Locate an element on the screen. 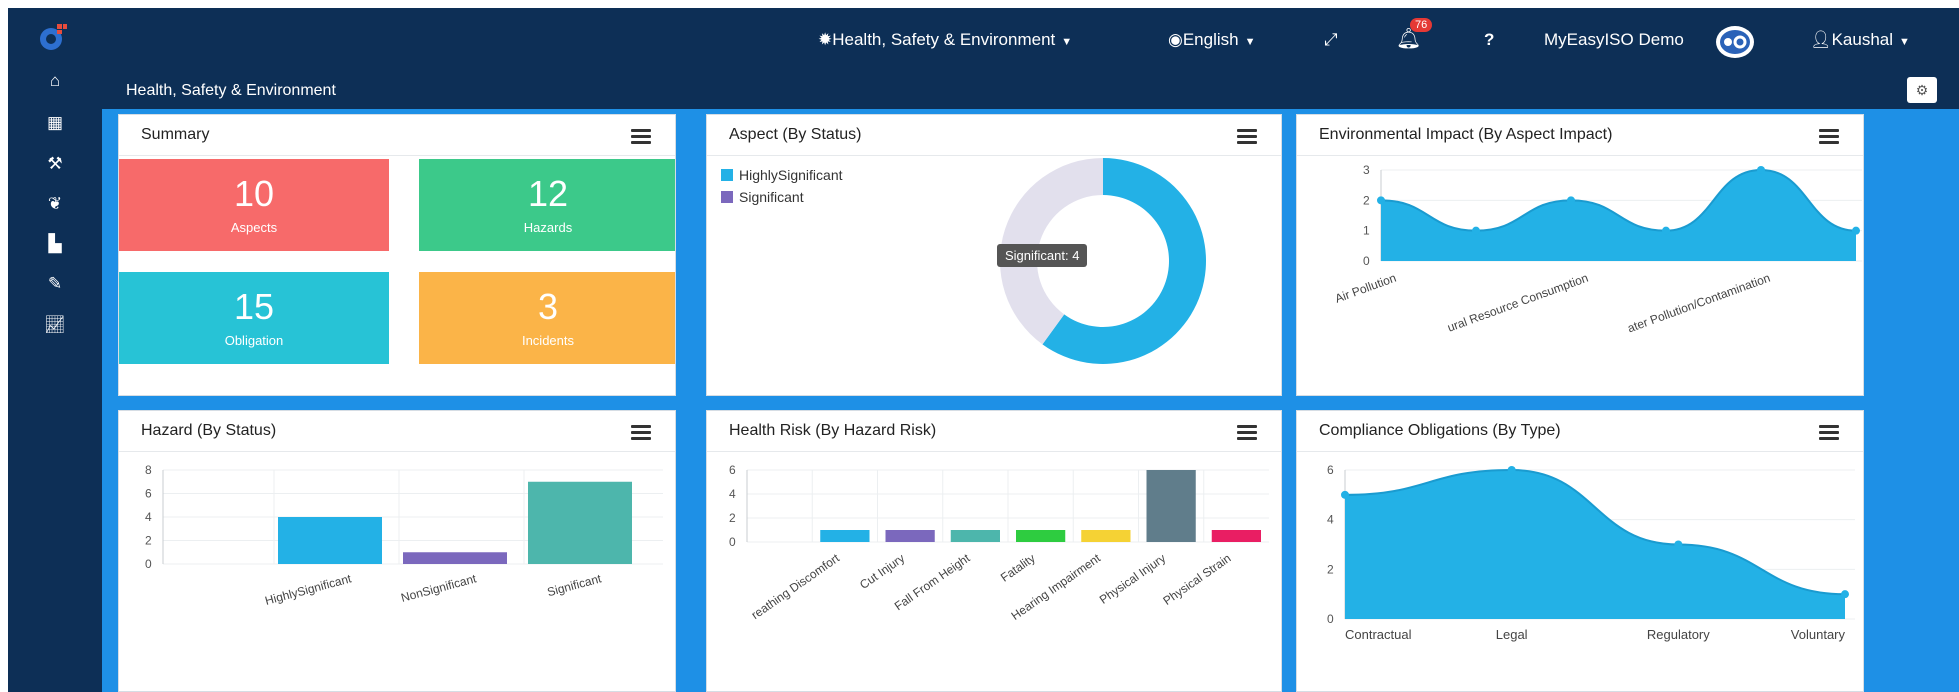  panel-title: Environmental Impact (By Aspect Impact) is located at coordinates (1466, 134).